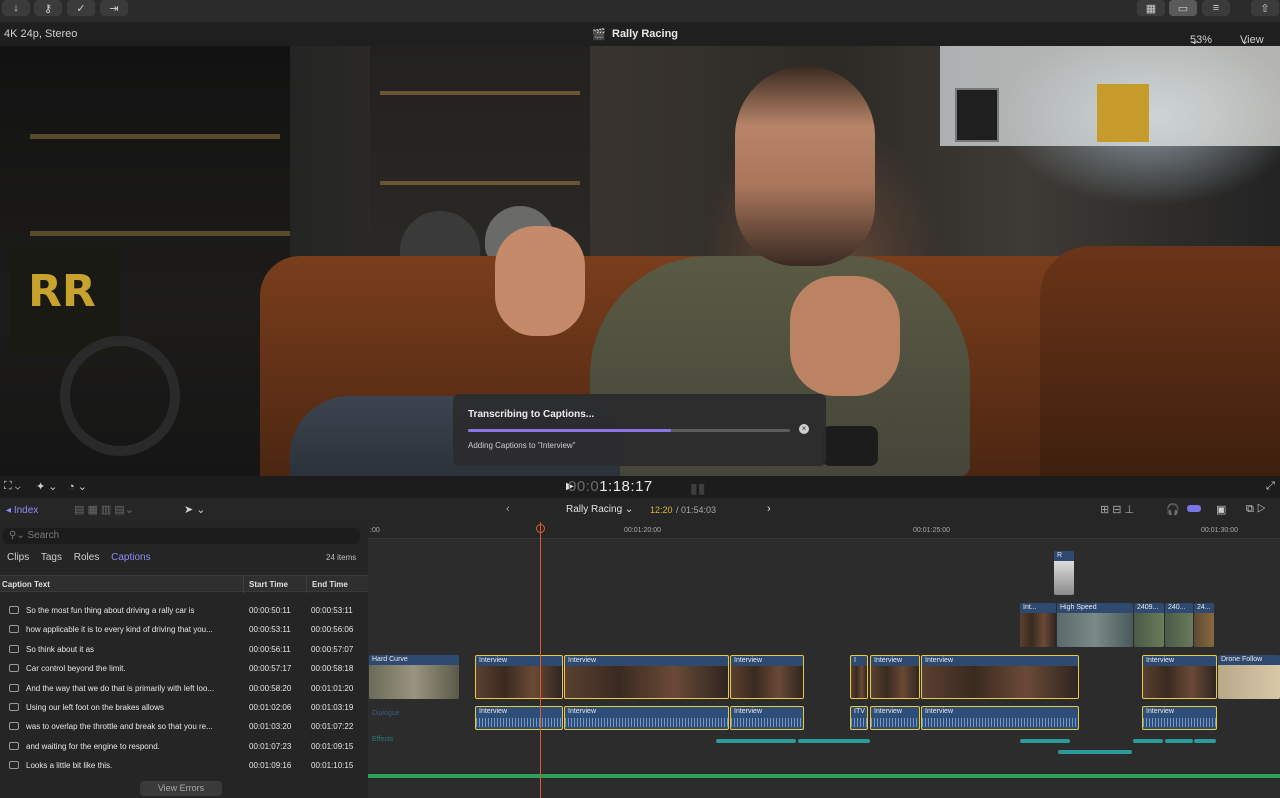 This screenshot has height=798, width=1280. Describe the element at coordinates (43, 535) in the screenshot. I see `search-placeholder: Search` at that location.